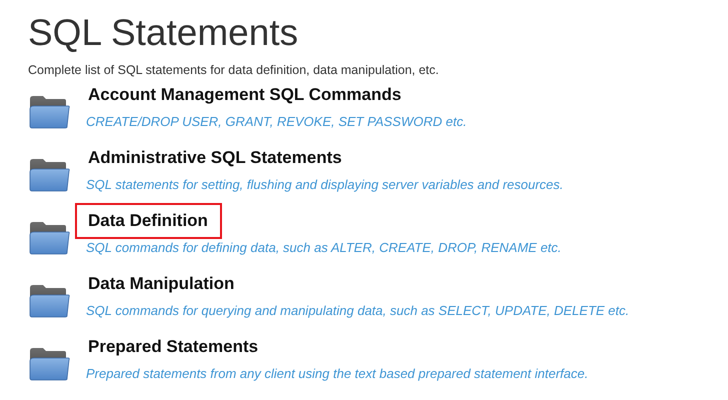  What do you see at coordinates (164, 33) in the screenshot?
I see `page-title: SQL Statements` at bounding box center [164, 33].